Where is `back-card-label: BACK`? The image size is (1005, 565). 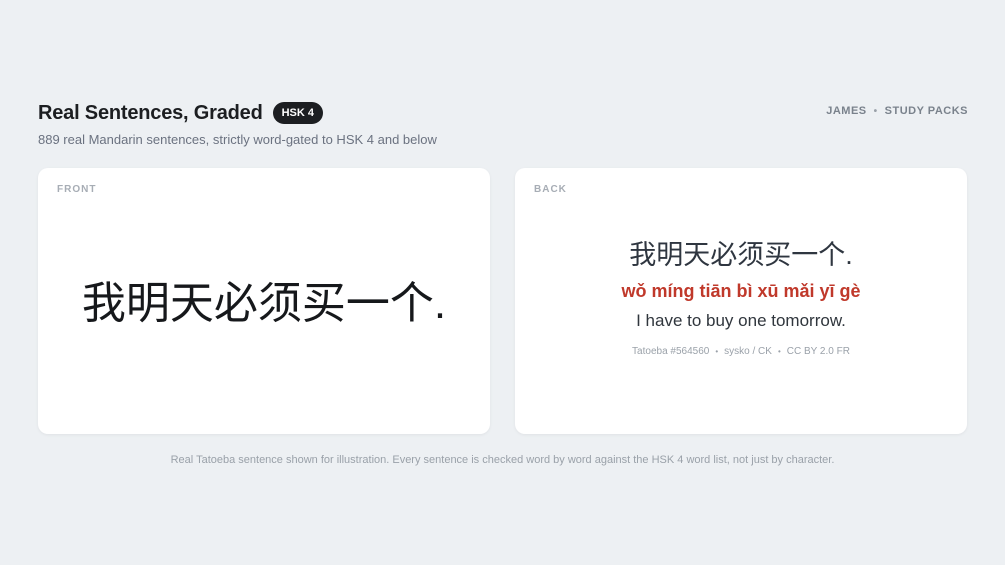
back-card-label: BACK is located at coordinates (550, 189).